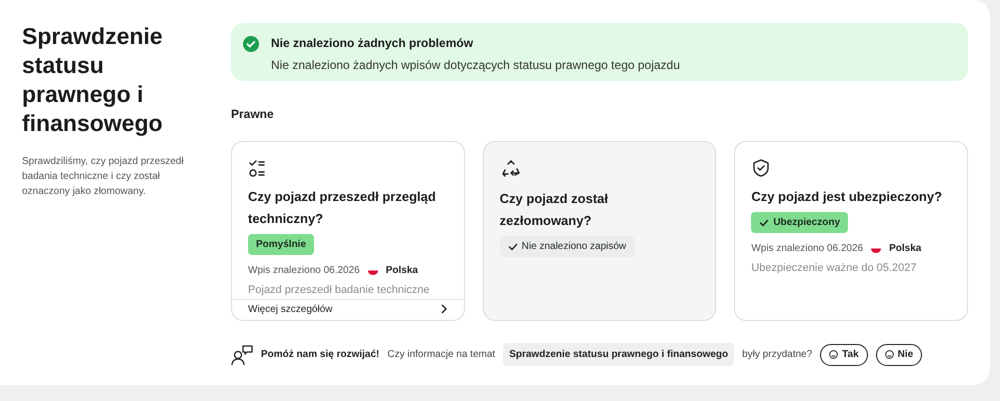 The image size is (1000, 401). Describe the element at coordinates (777, 355) in the screenshot. I see `feedback-question-end: były przydatne?` at that location.